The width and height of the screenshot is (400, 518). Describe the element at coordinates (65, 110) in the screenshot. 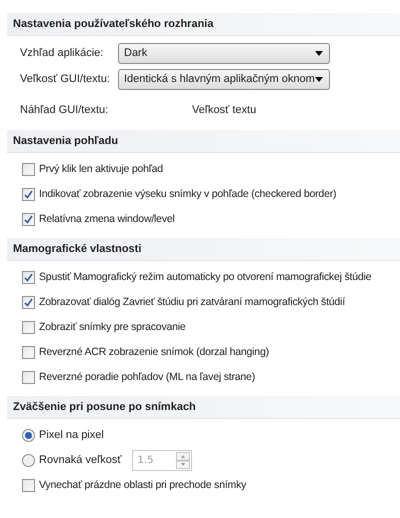

I see `field-label: Náhľad GUI/textu:` at that location.